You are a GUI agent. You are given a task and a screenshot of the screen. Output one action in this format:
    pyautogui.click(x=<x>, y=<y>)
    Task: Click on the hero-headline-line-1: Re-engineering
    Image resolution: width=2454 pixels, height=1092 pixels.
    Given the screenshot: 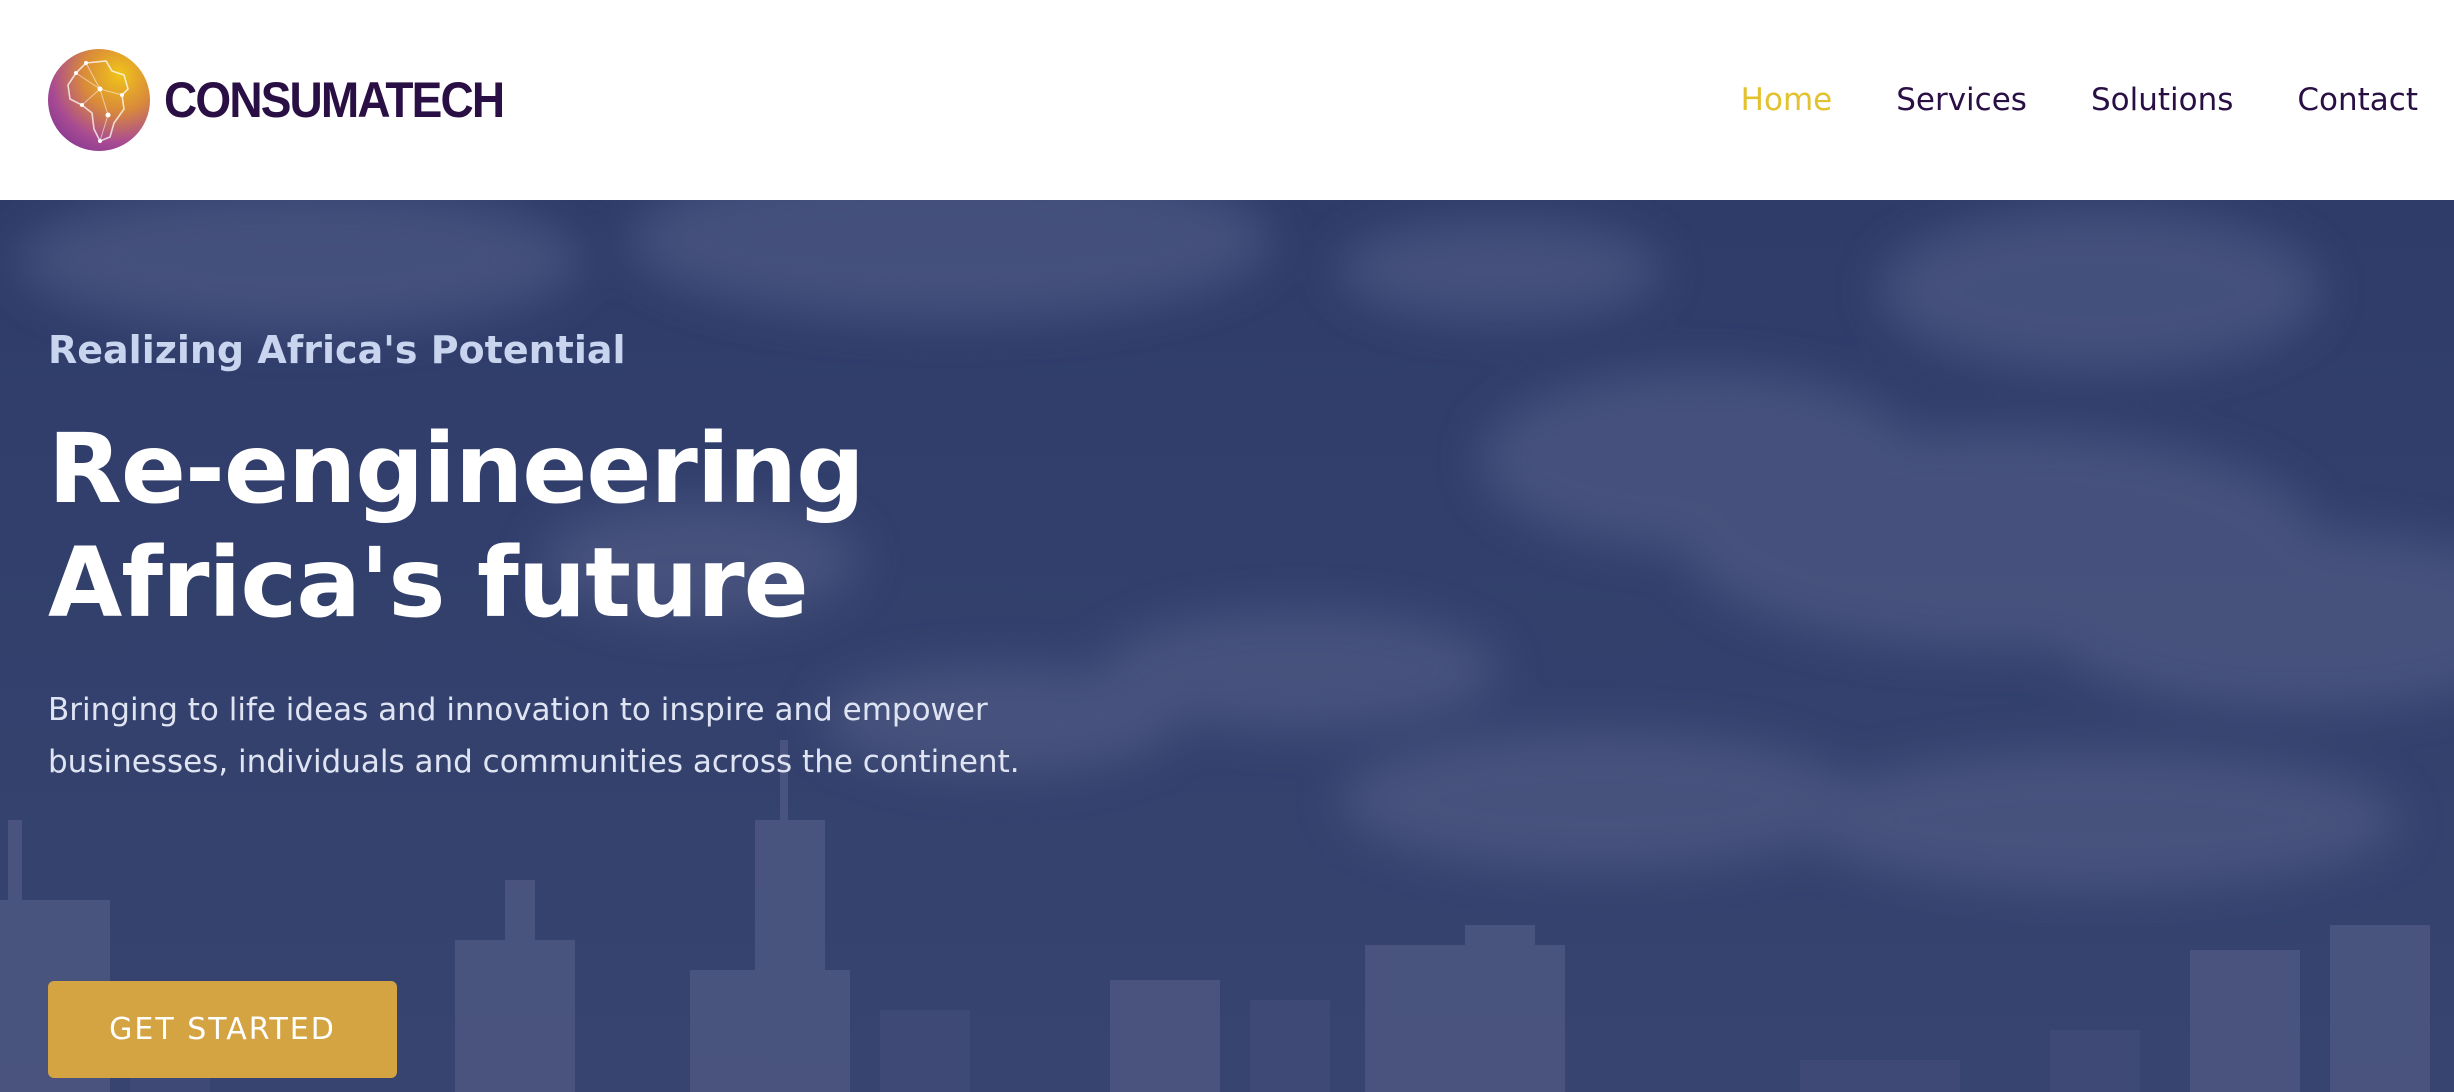 What is the action you would take?
    pyautogui.click(x=456, y=469)
    